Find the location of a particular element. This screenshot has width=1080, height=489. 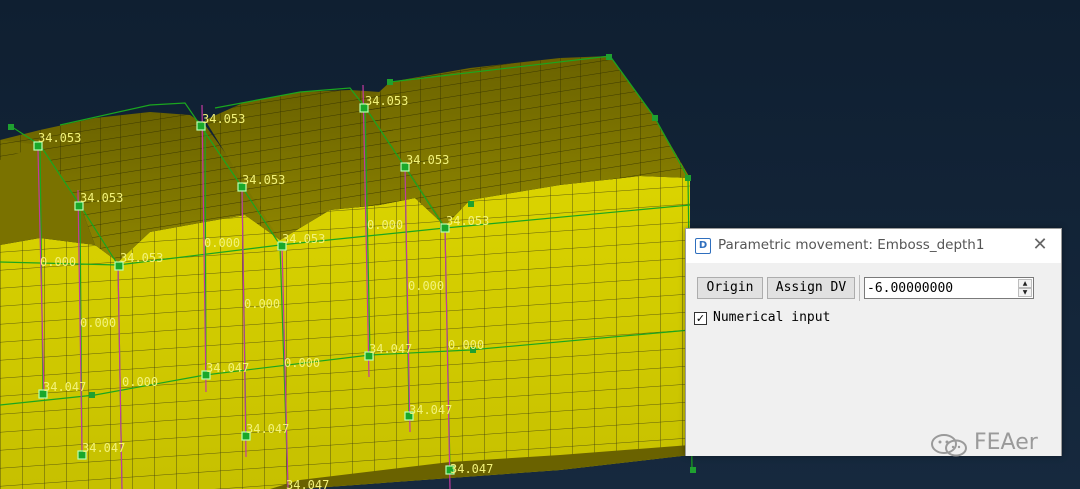

wechat-icon is located at coordinates (949, 445).